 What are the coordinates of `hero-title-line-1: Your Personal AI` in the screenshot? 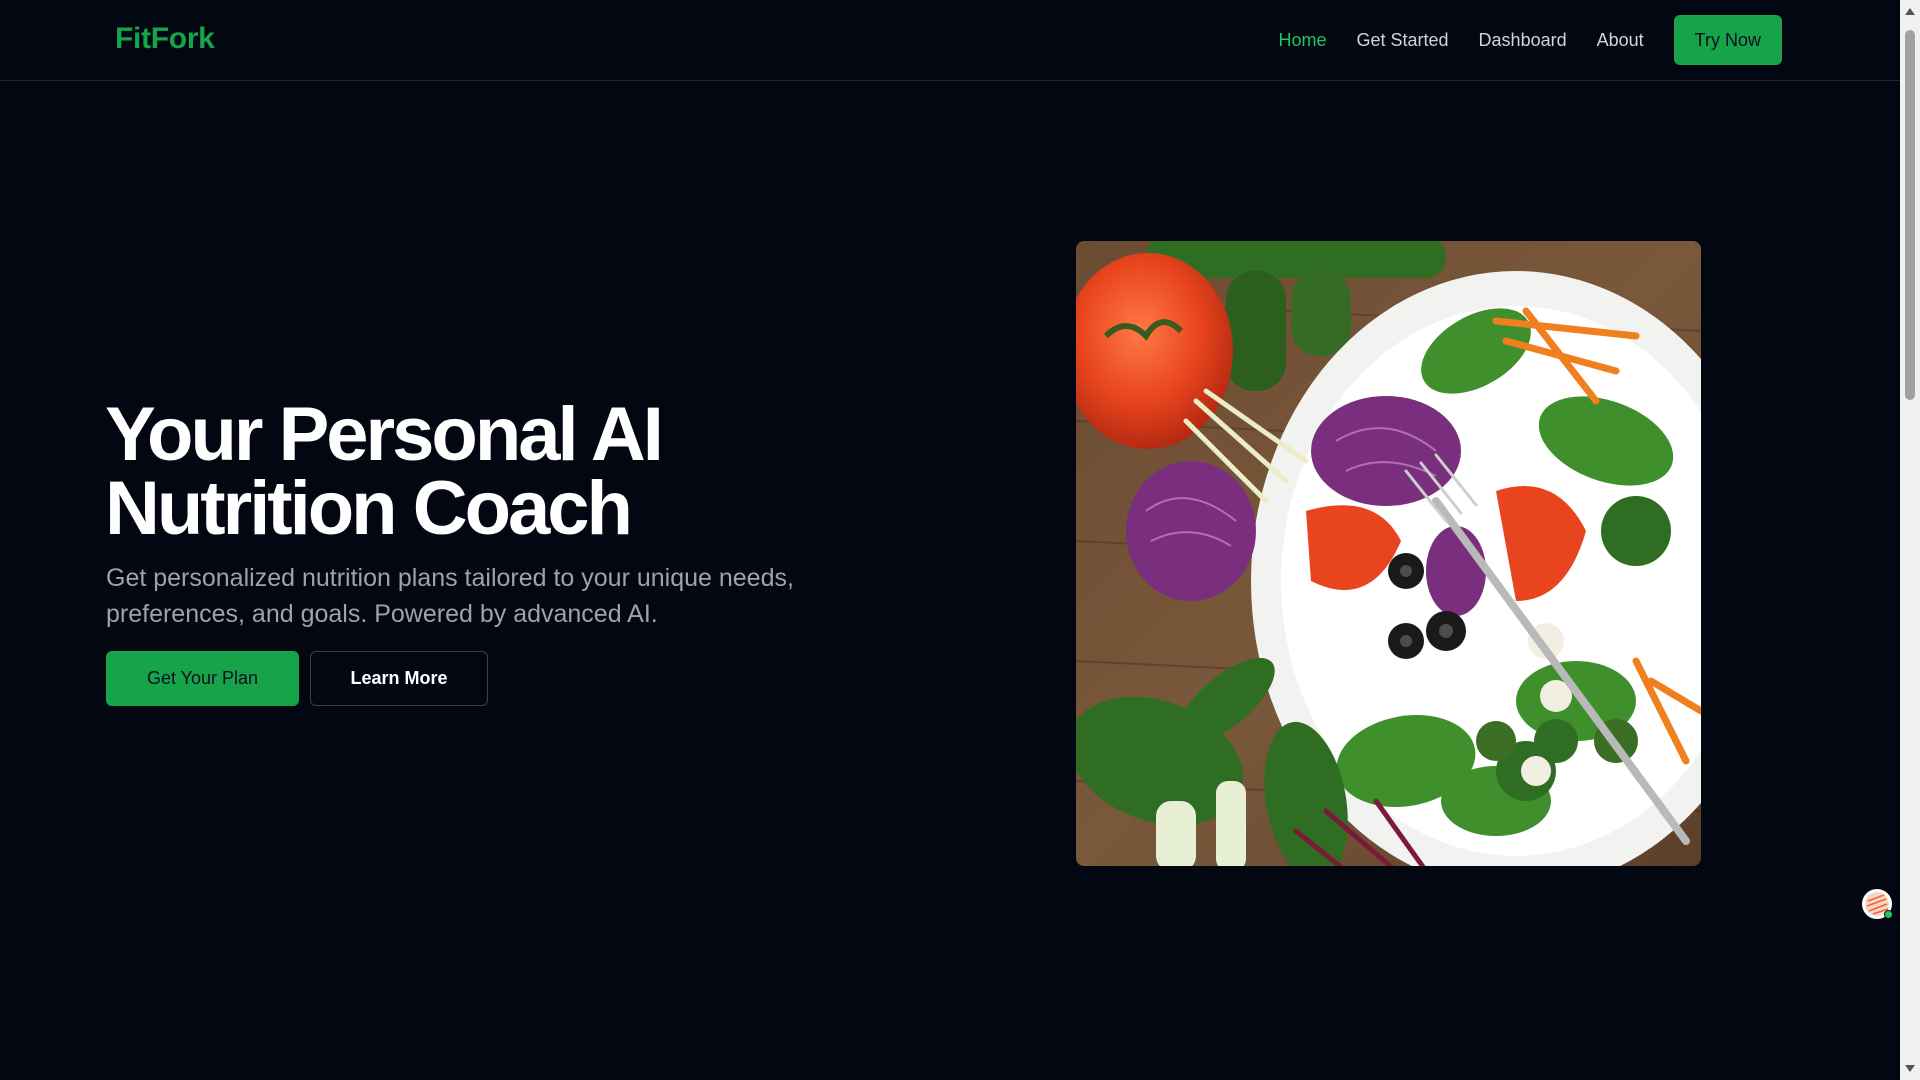 It's located at (384, 434).